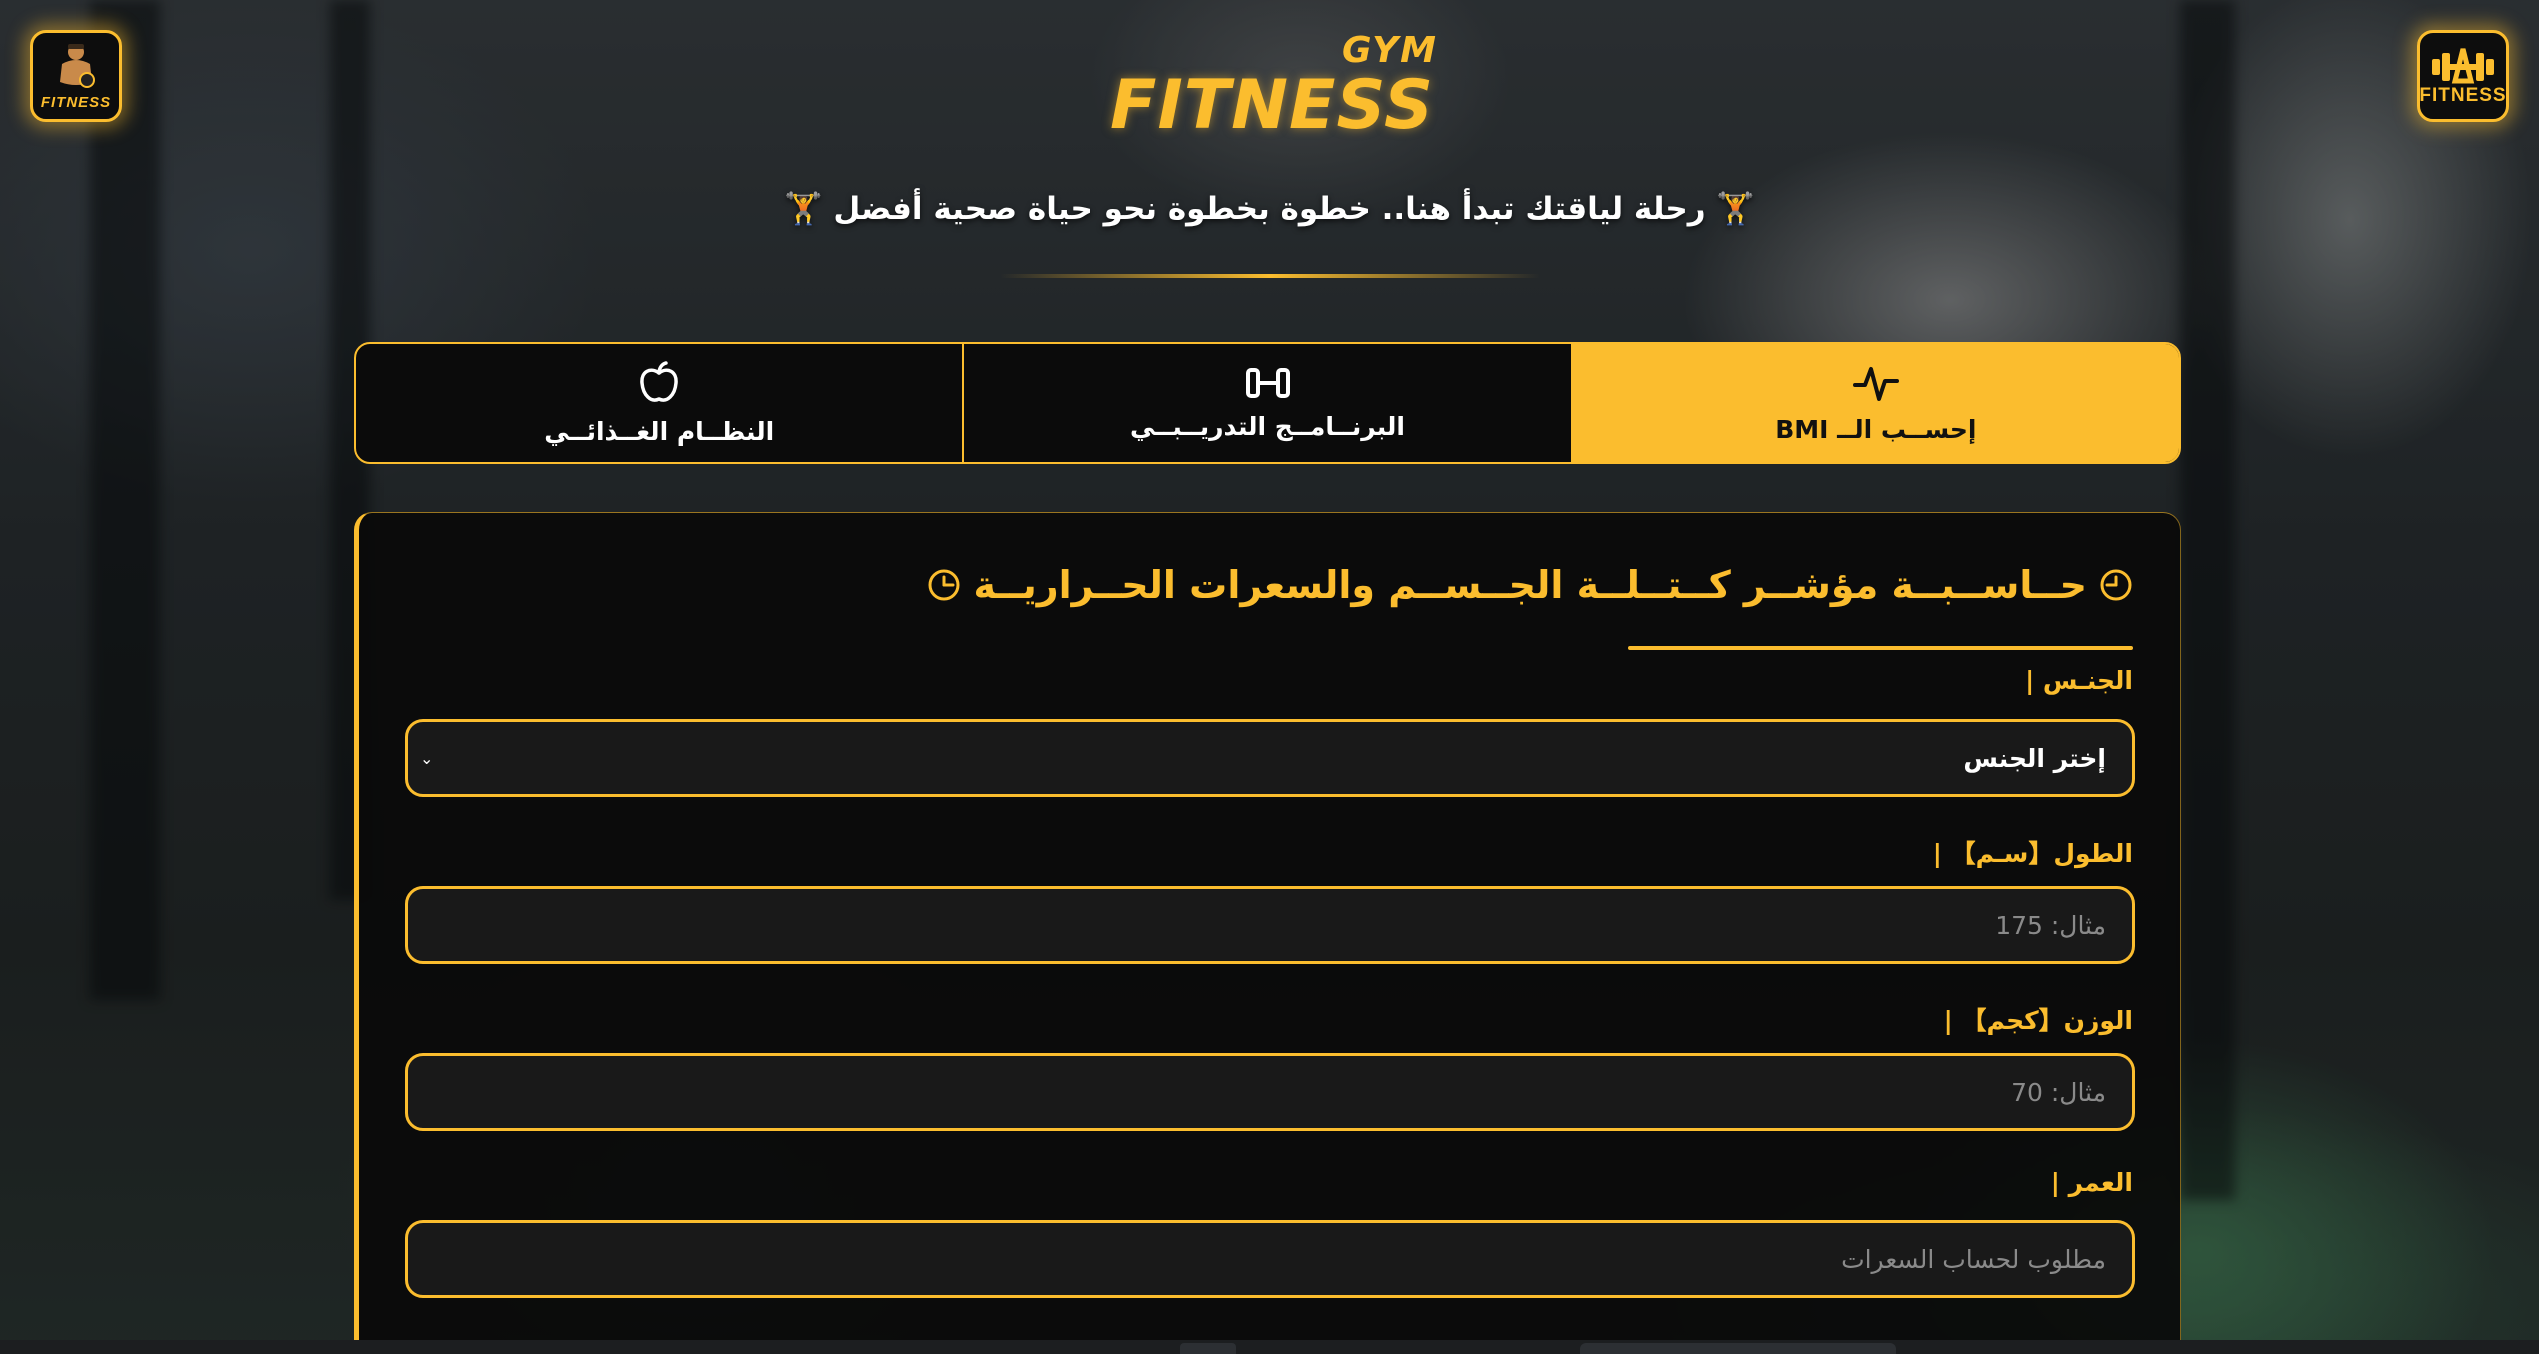 Image resolution: width=2539 pixels, height=1354 pixels. I want to click on brand-logo: FITNESS GYM, so click(1275, 87).